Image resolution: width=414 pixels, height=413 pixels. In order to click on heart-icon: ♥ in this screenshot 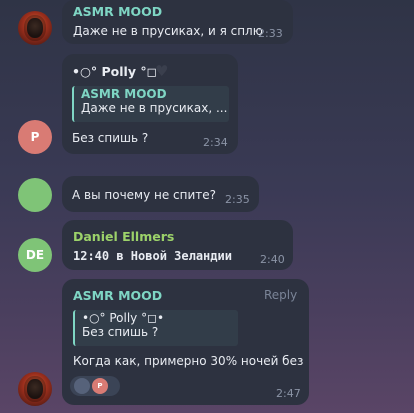, I will do `click(162, 71)`.